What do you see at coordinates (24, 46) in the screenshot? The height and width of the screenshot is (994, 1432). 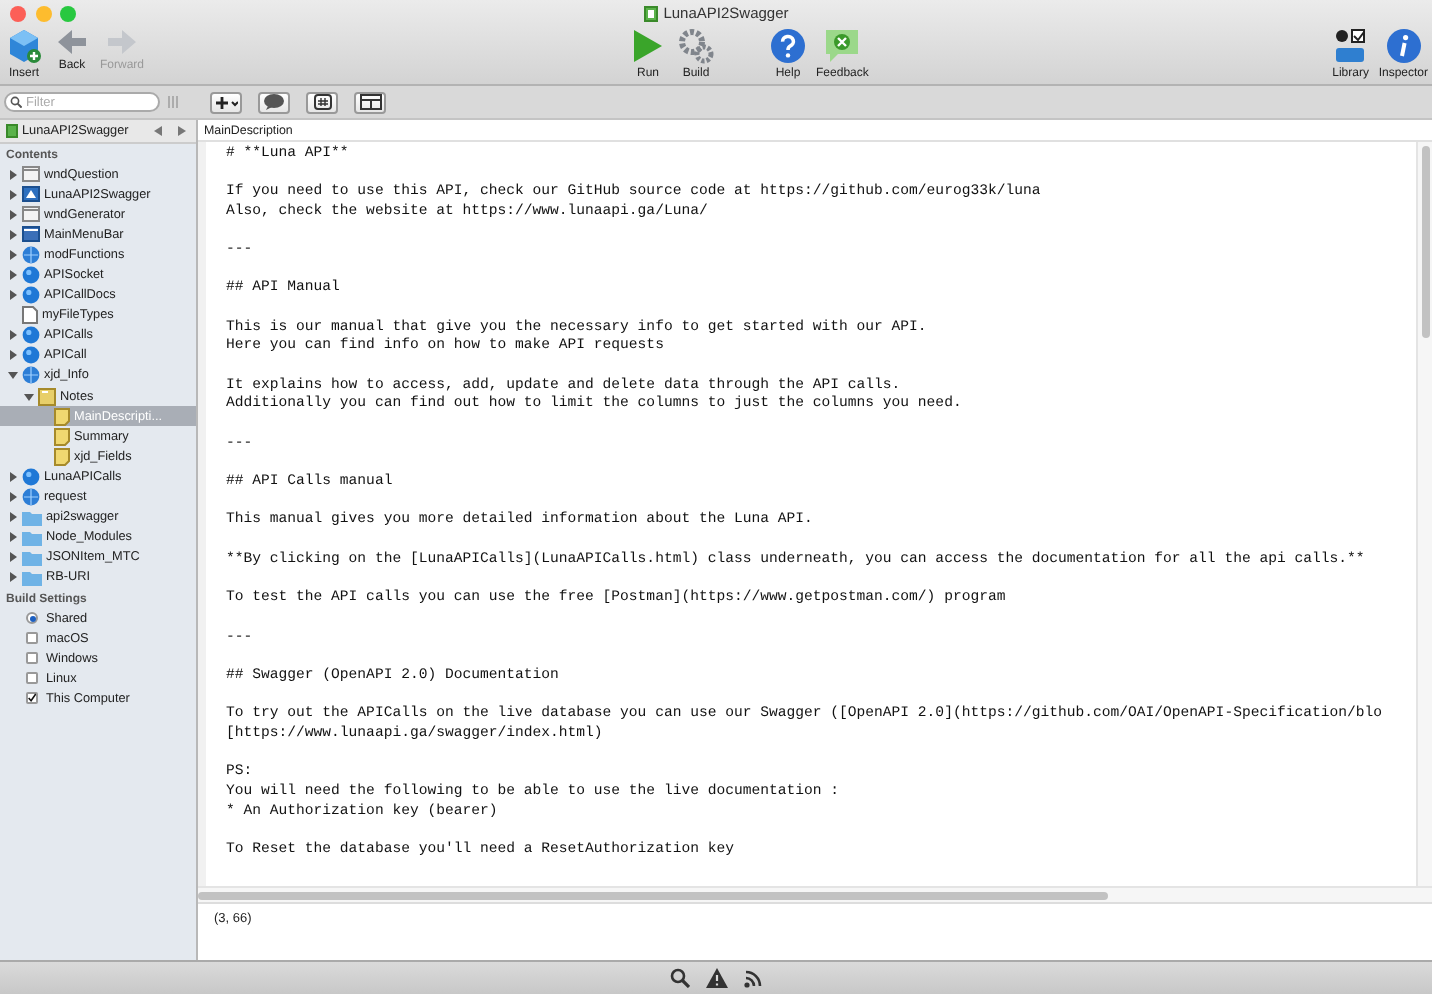 I see `cube-icon` at bounding box center [24, 46].